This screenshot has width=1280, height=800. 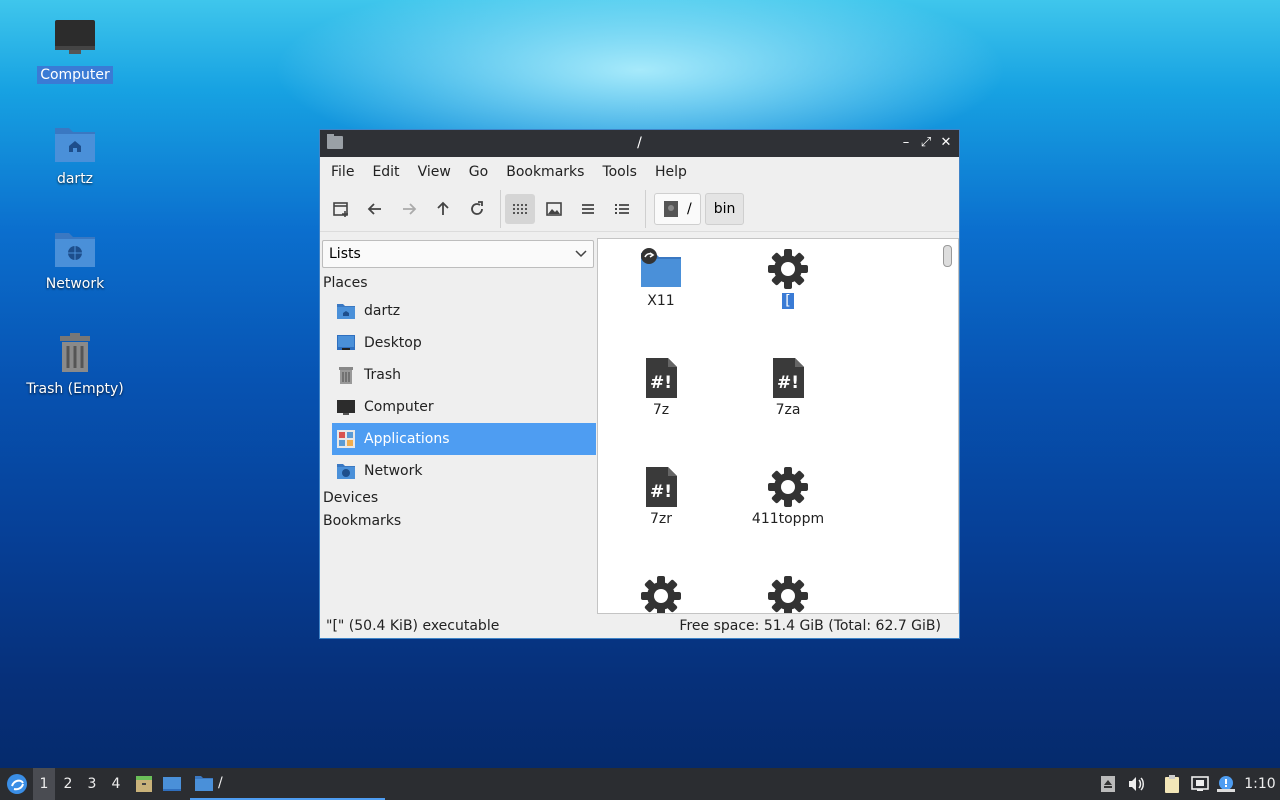 I want to click on applications-icon, so click(x=346, y=439).